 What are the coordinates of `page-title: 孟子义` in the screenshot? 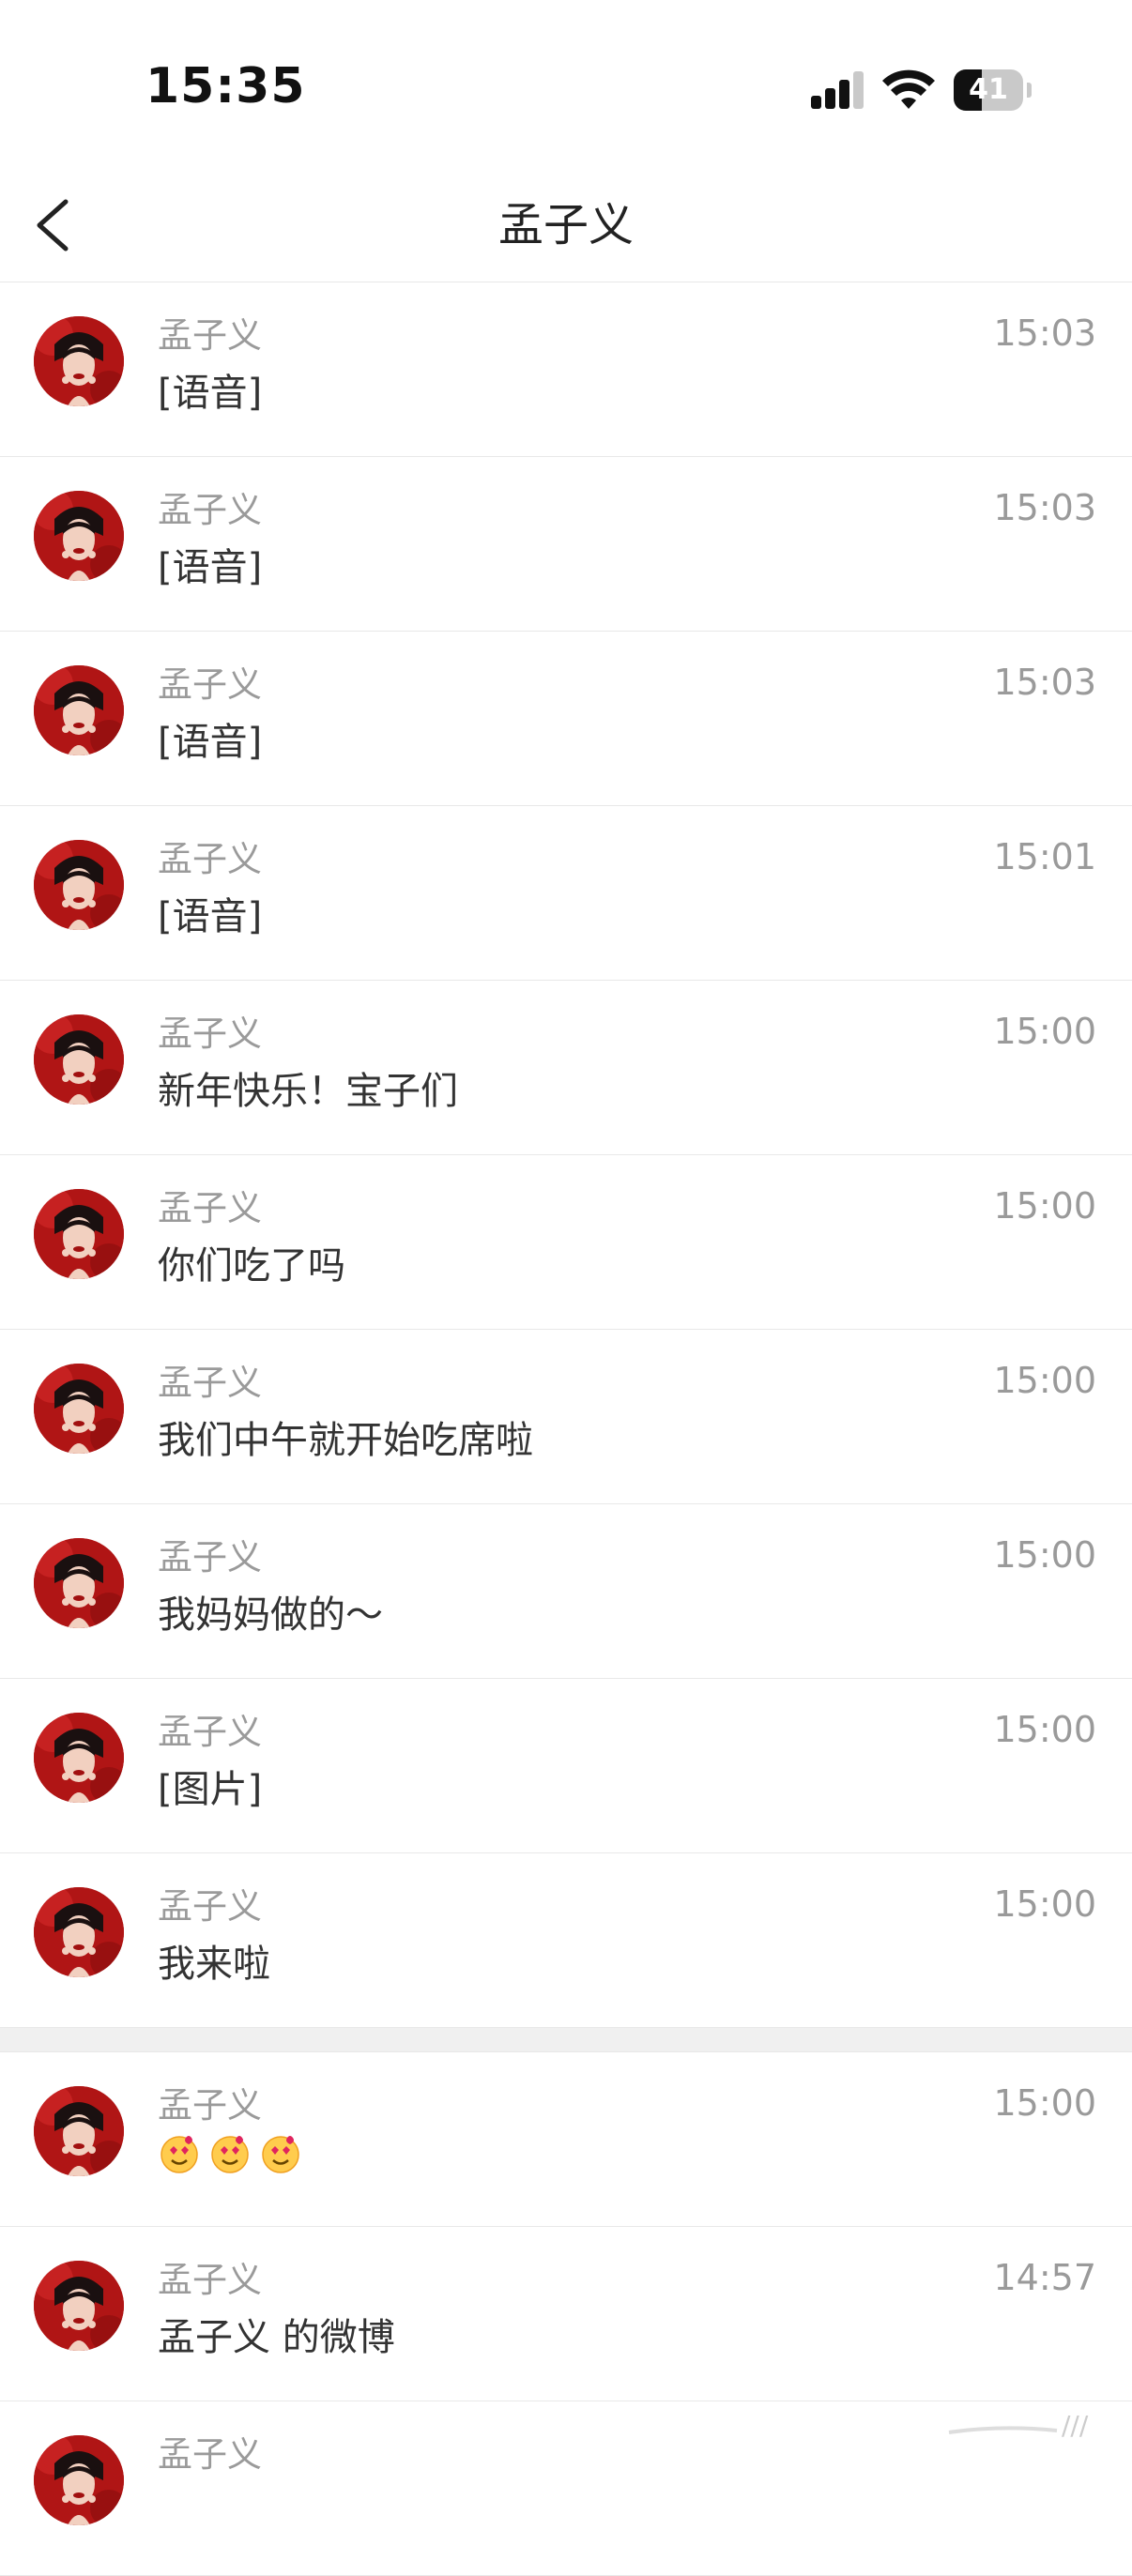 It's located at (565, 225).